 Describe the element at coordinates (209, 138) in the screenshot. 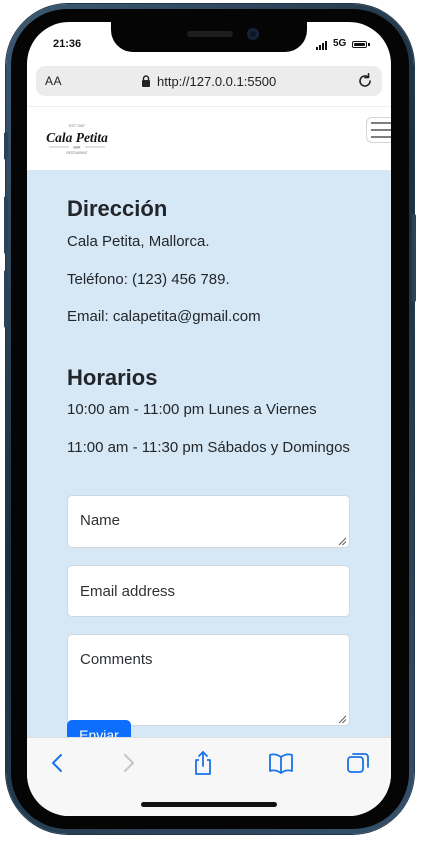

I see `site-header: EST 1987 Cala Petita BAR RESTAURANT` at that location.